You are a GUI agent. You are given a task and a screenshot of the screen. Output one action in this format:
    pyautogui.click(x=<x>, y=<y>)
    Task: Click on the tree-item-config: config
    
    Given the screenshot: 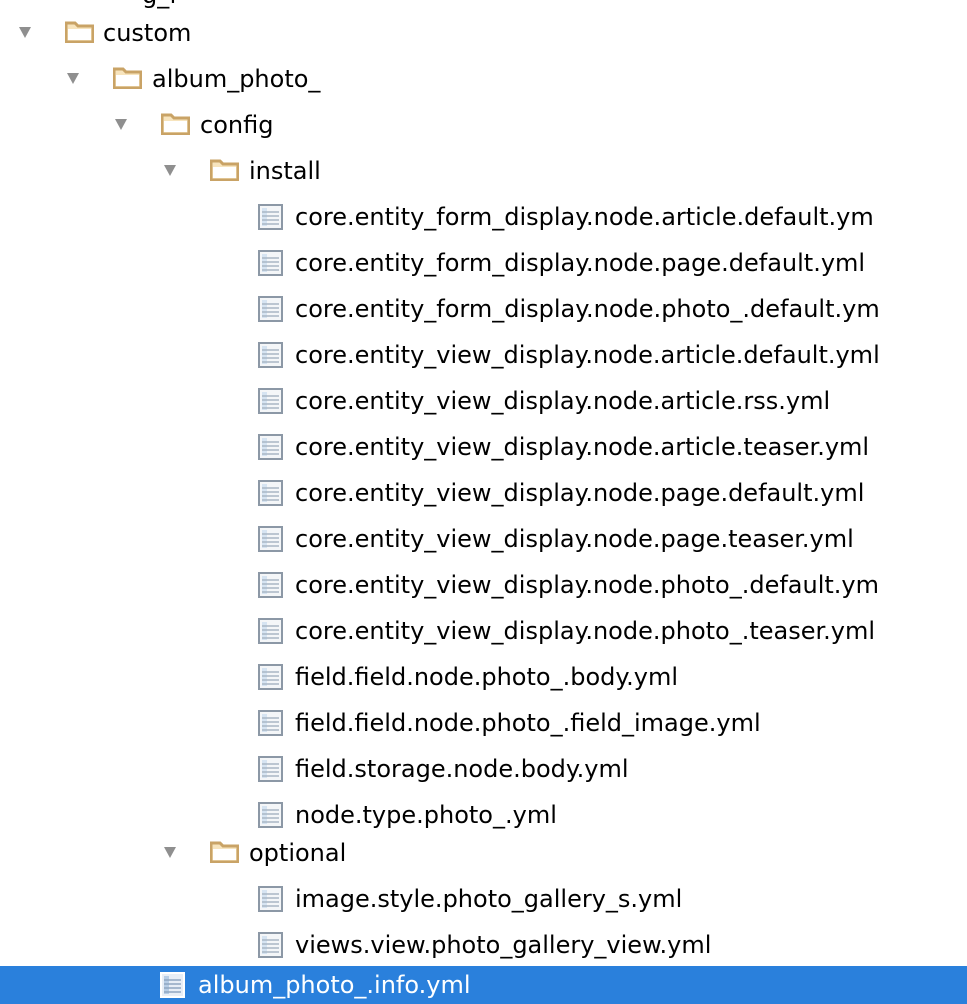 What is the action you would take?
    pyautogui.click(x=483, y=125)
    